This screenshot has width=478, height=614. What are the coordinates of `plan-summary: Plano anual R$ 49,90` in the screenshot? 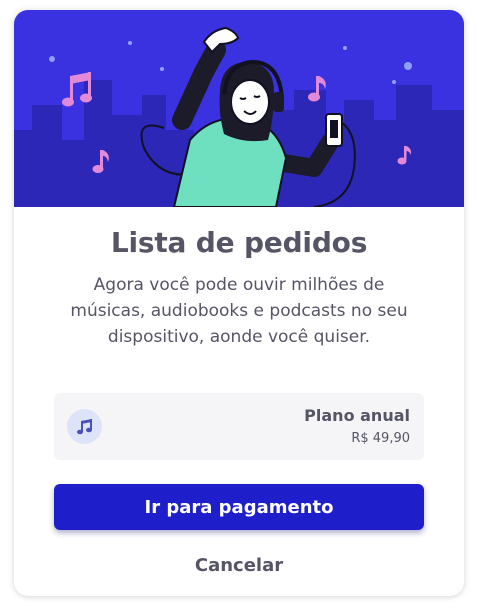 It's located at (239, 426).